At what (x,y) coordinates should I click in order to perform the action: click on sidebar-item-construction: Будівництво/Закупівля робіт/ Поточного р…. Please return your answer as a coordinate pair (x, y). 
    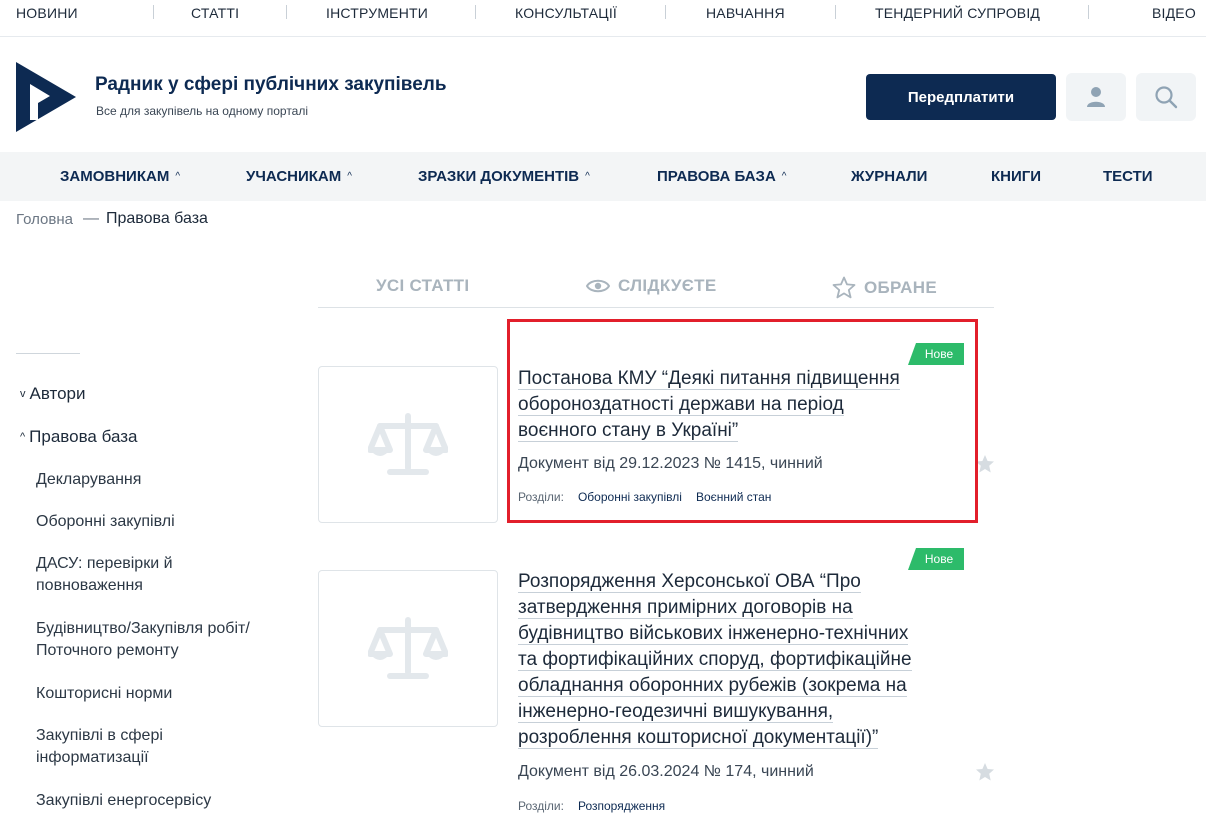
    Looking at the image, I should click on (161, 640).